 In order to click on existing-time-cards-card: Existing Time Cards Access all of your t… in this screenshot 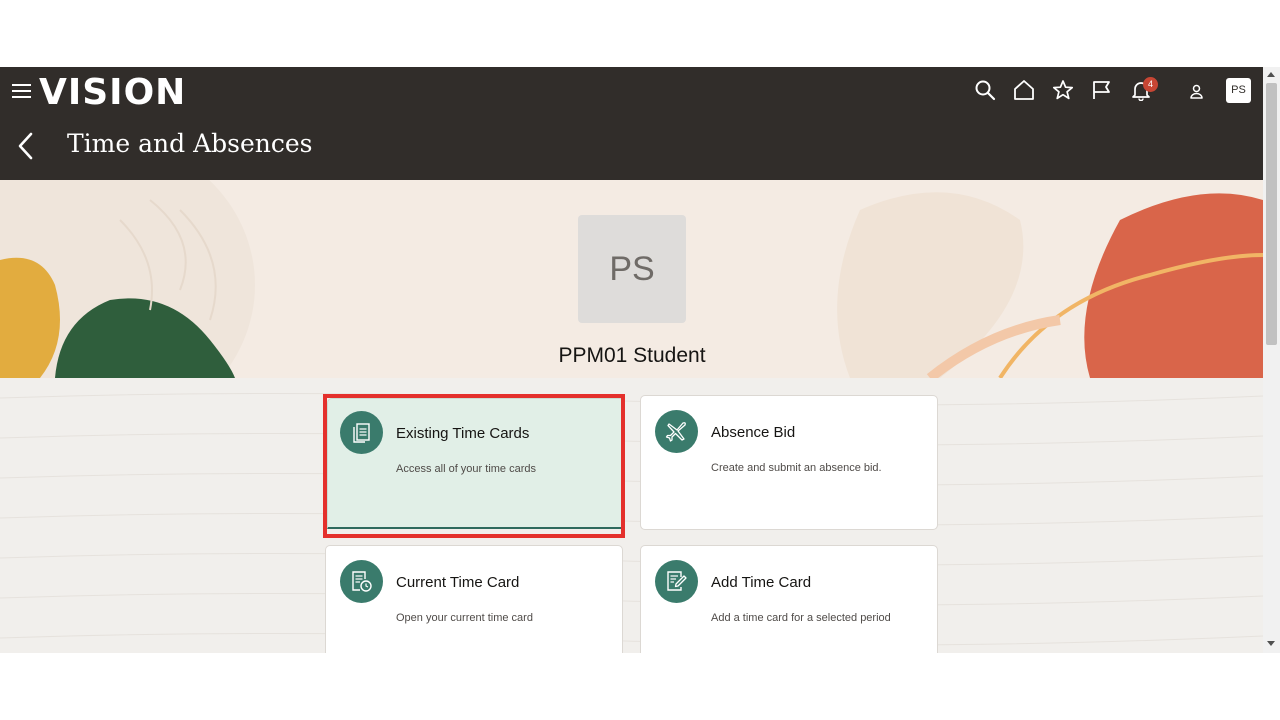, I will do `click(476, 463)`.